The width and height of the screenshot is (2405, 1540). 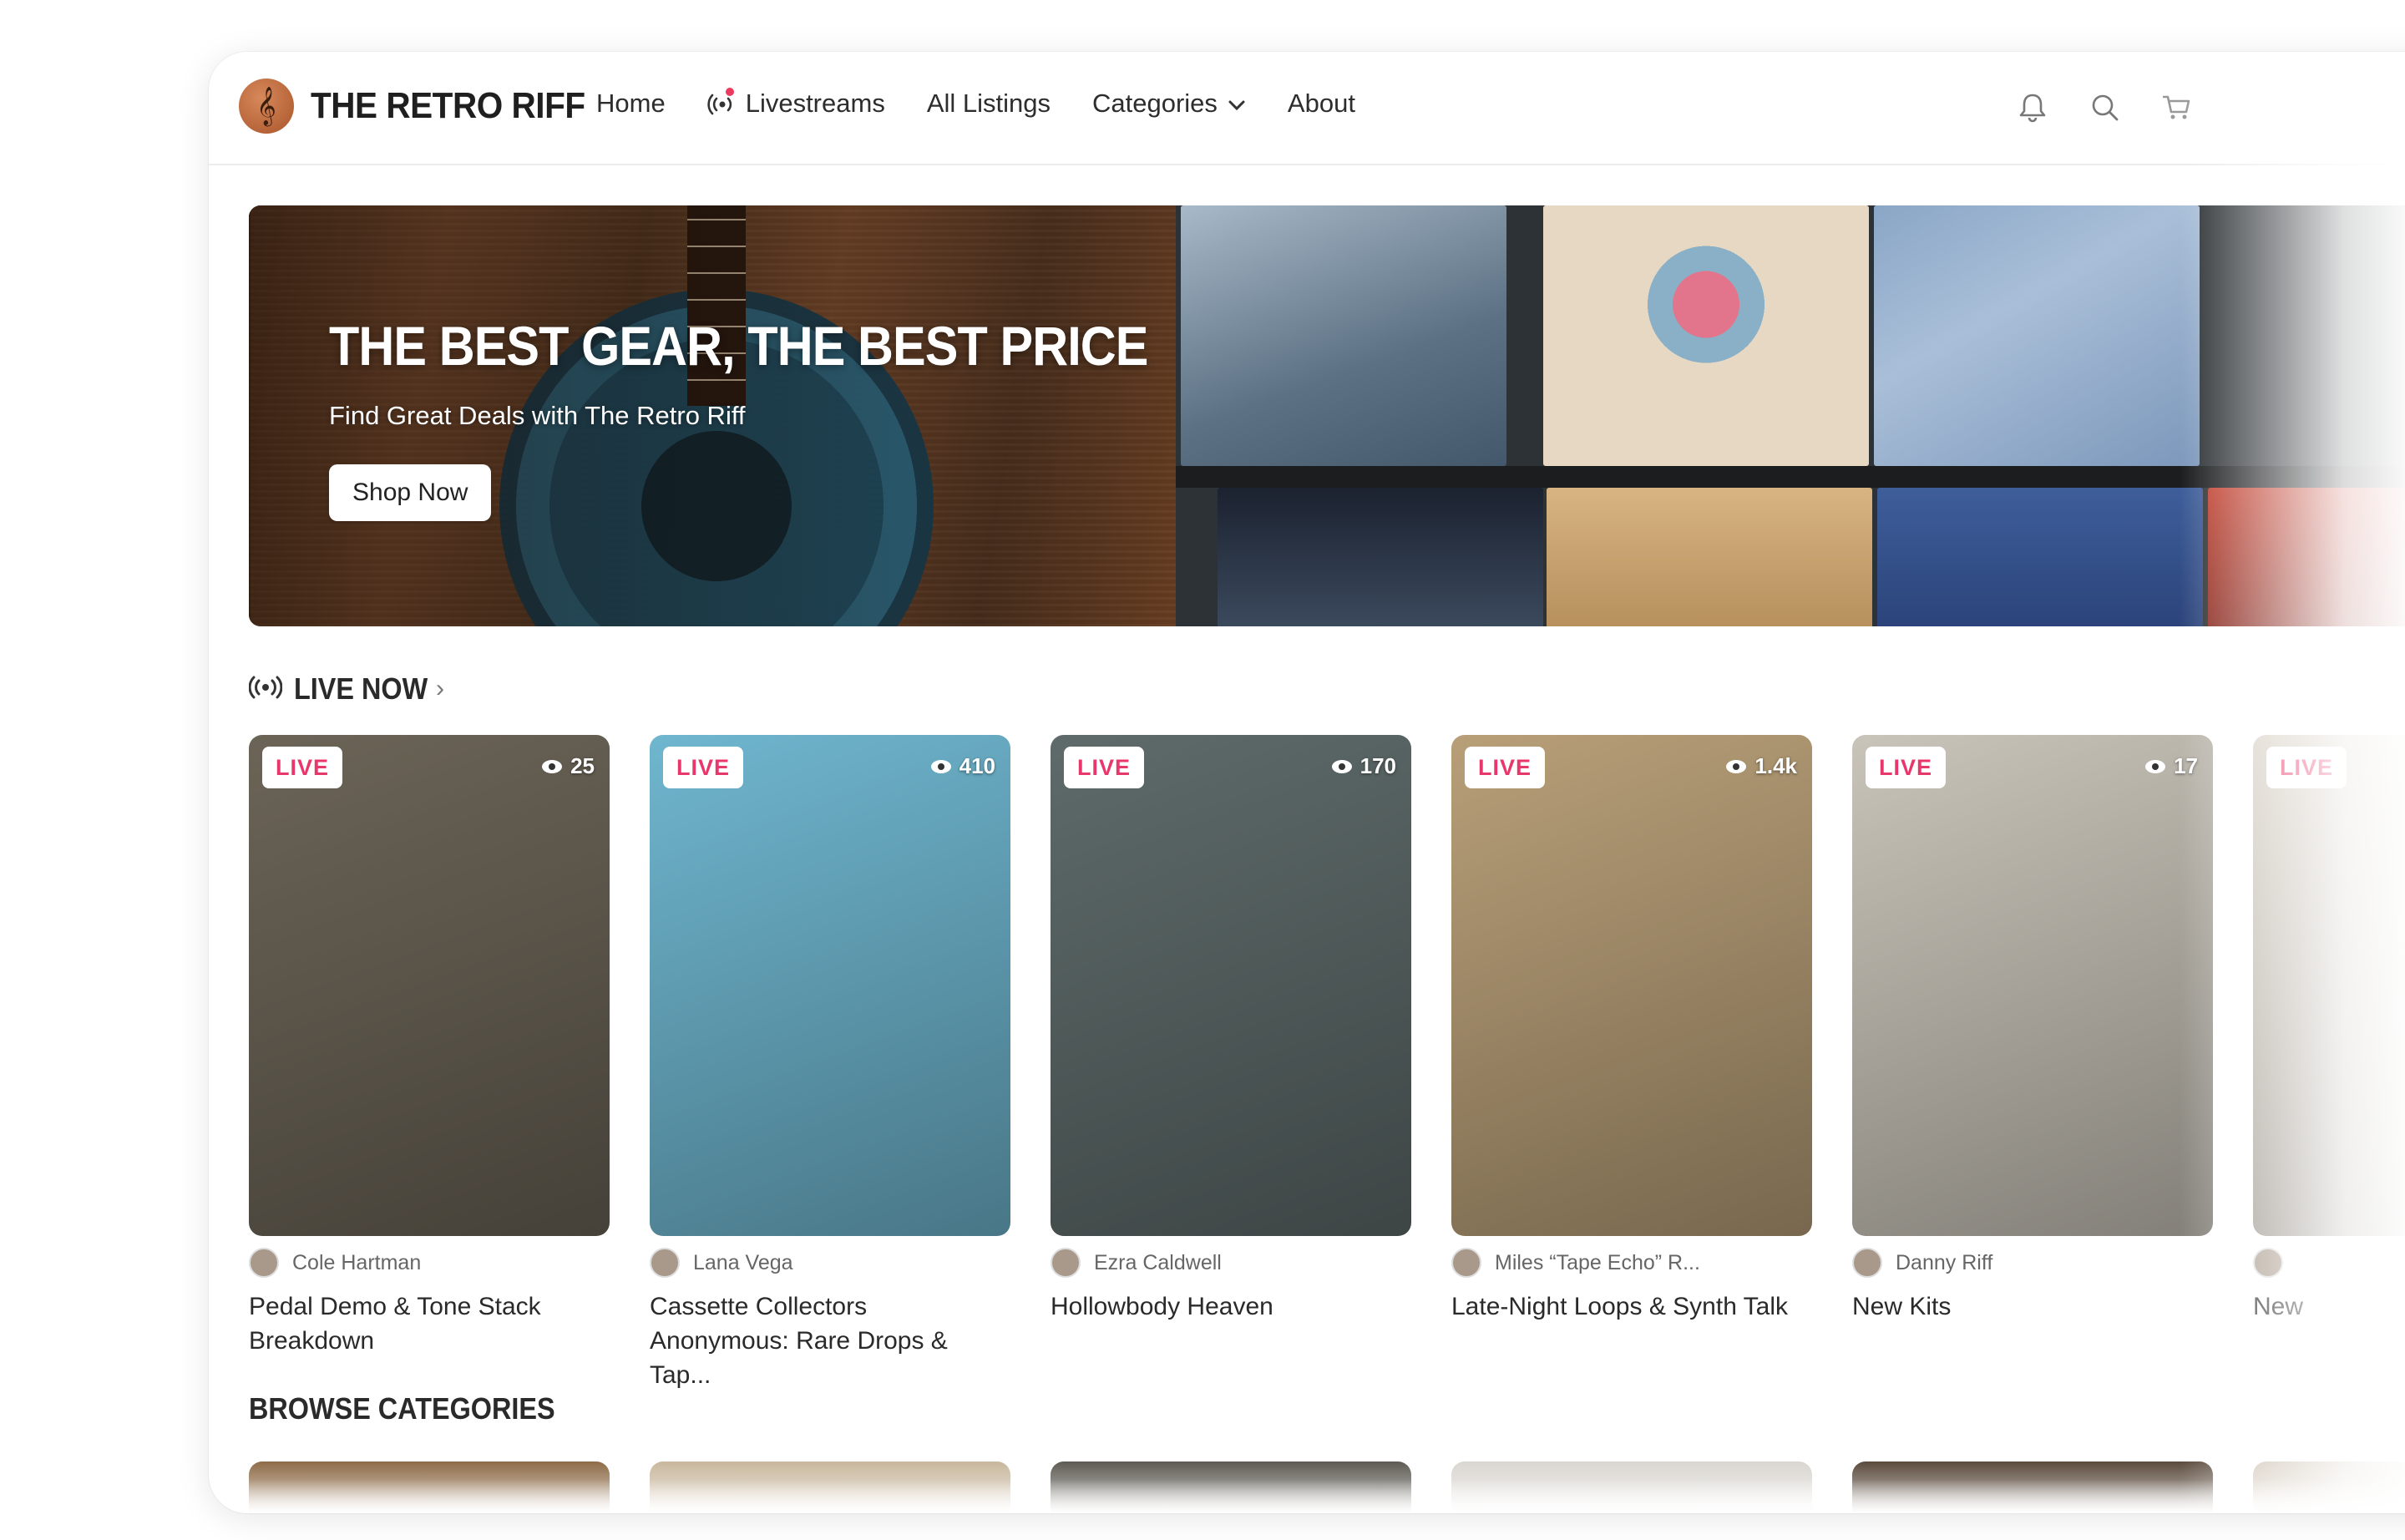 I want to click on nav-about: About, so click(x=1321, y=104).